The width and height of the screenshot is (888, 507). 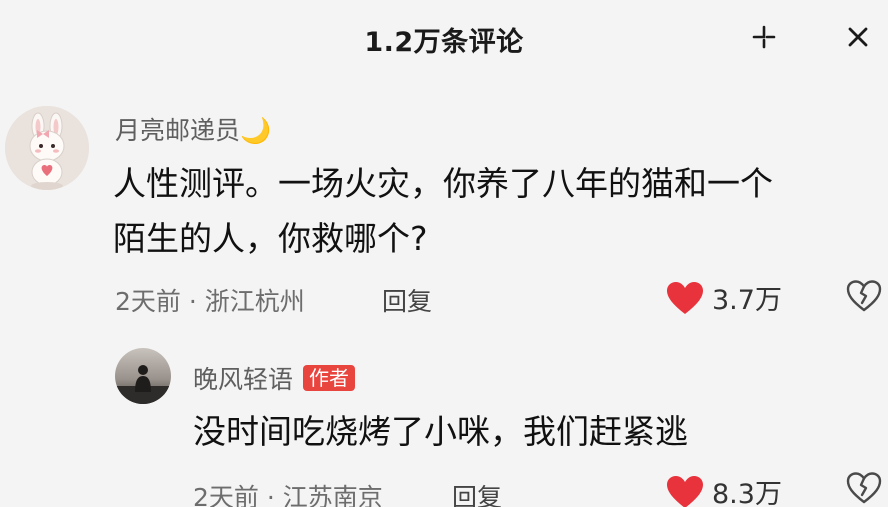 I want to click on username-text: 晚风轻语, so click(x=243, y=379).